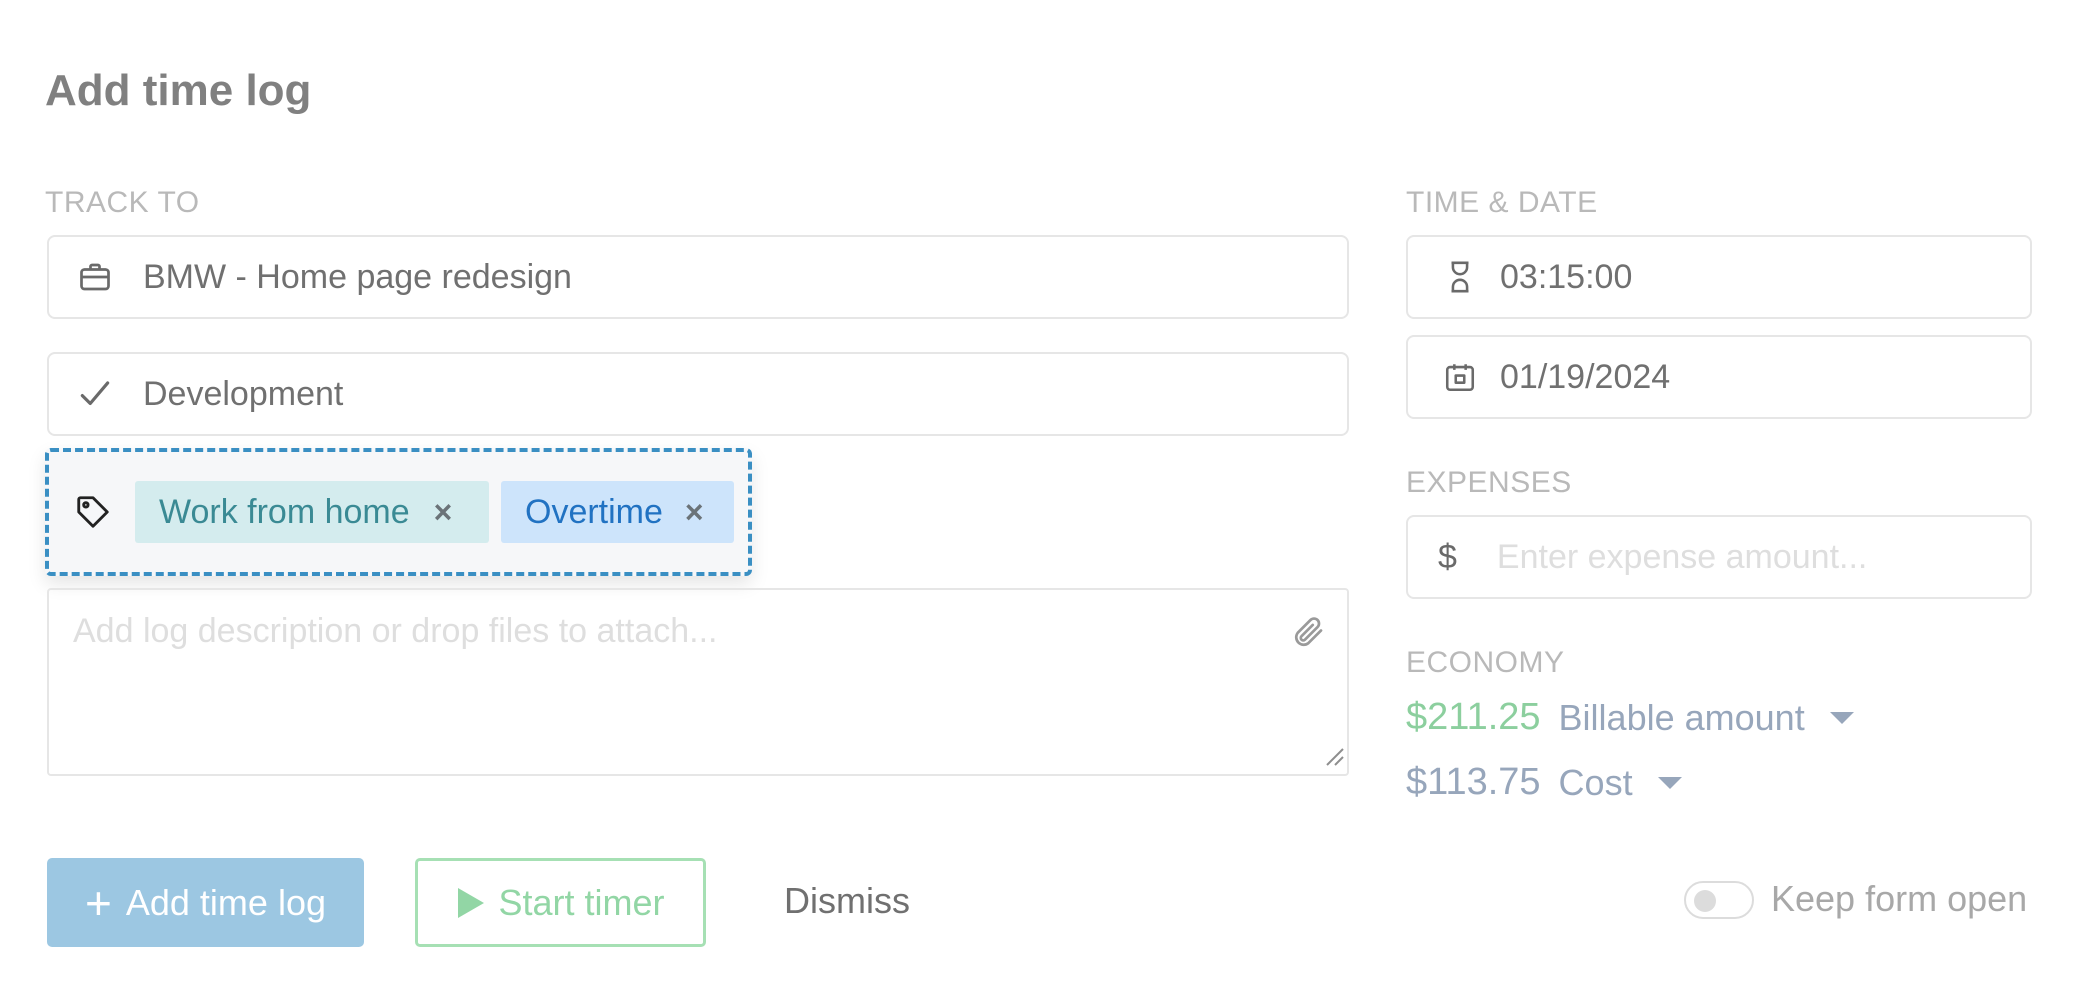 This screenshot has width=2084, height=1000. I want to click on tag-chip-overtime: Overtime ×, so click(617, 512).